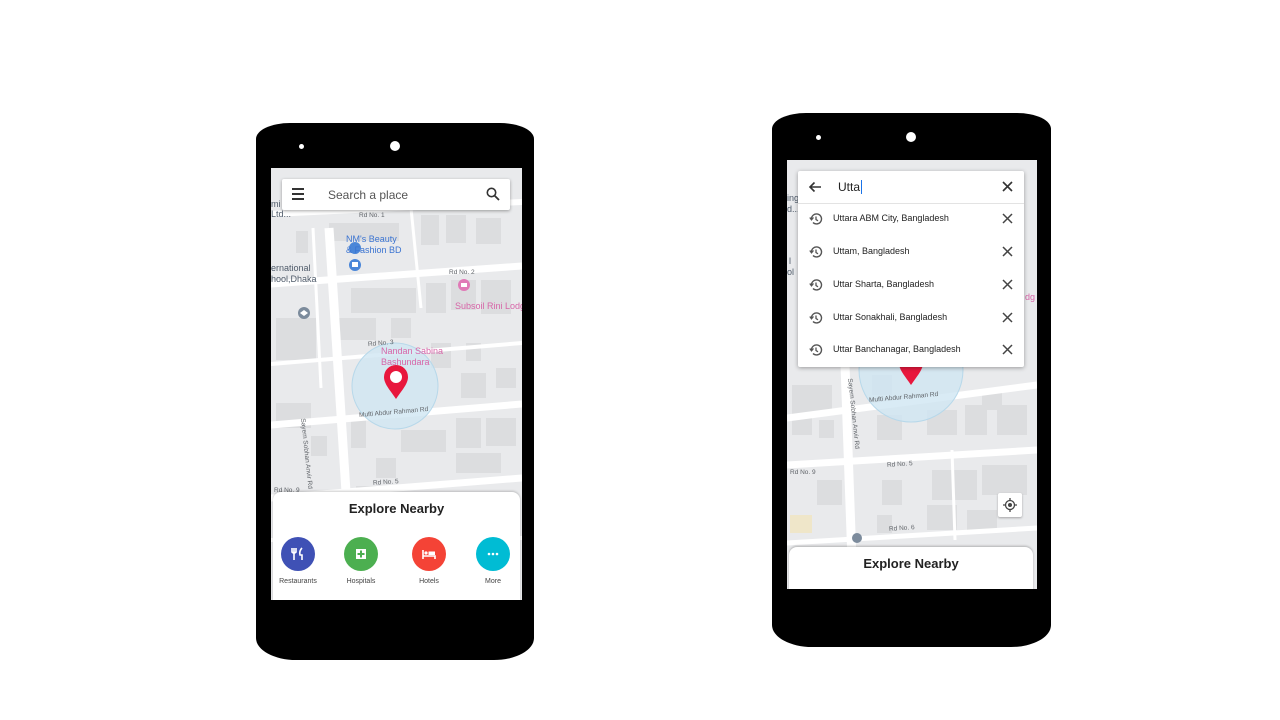  I want to click on category-restaurants: Restaurants, so click(298, 561).